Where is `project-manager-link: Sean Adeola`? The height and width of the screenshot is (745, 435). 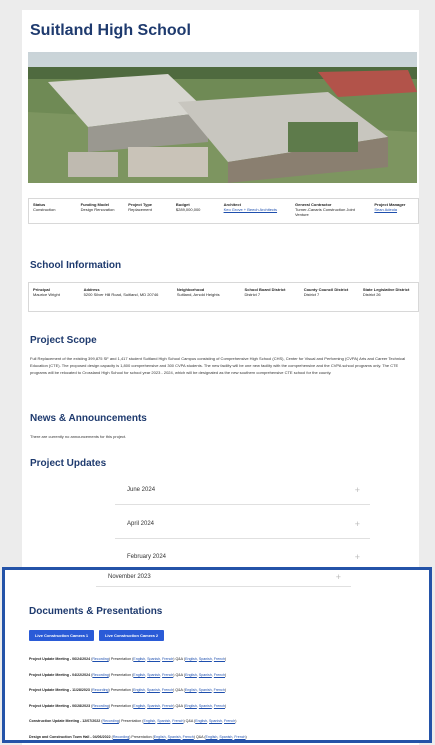 project-manager-link: Sean Adeola is located at coordinates (385, 209).